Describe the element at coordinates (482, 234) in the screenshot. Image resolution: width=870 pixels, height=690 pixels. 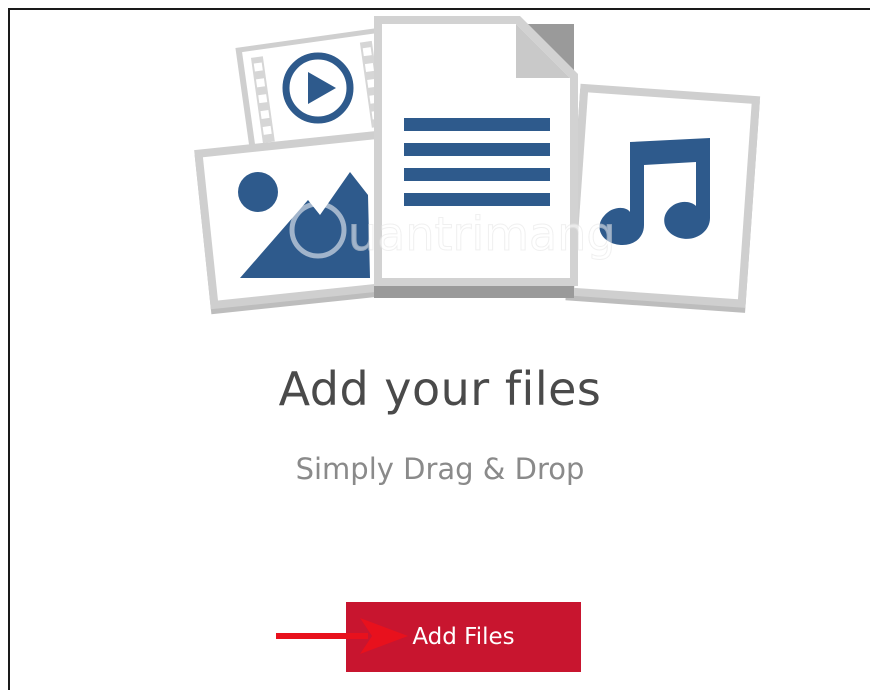
I see `watermark-text: uantrimang` at that location.